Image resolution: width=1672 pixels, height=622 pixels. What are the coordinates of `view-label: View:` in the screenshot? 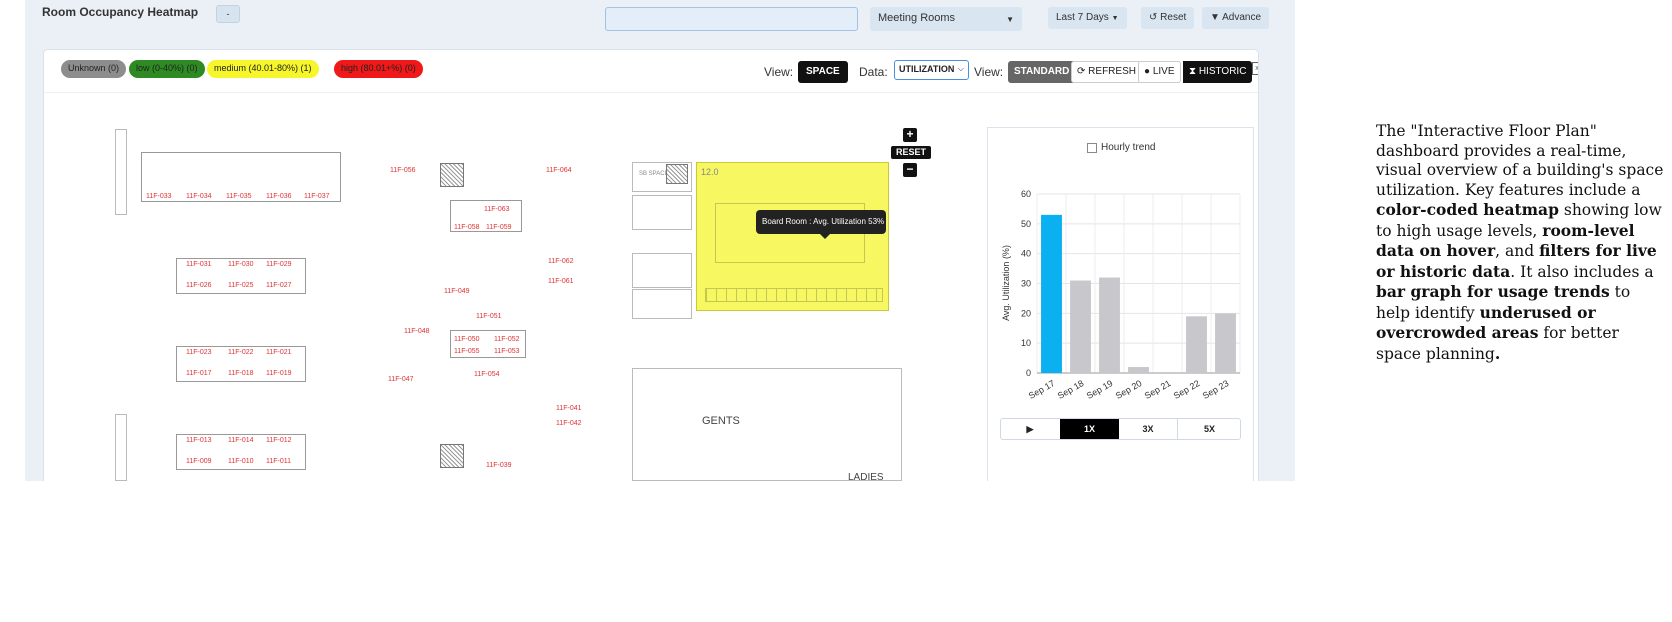 It's located at (779, 72).